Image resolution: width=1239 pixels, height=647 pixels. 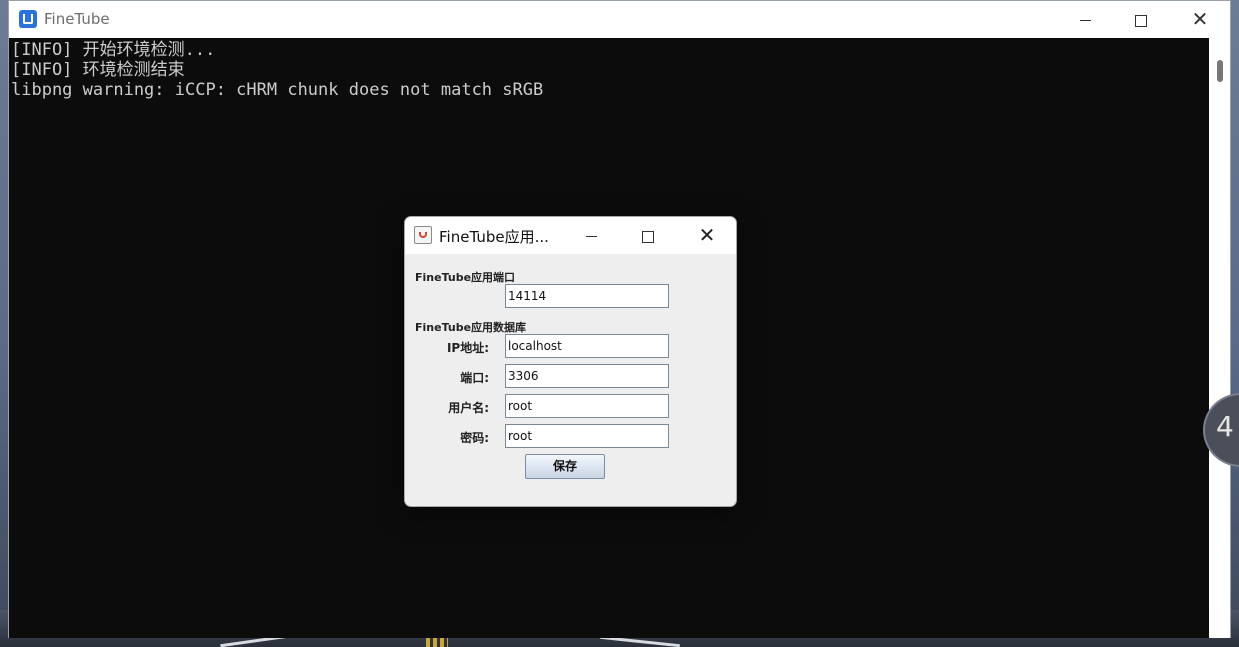 What do you see at coordinates (474, 378) in the screenshot?
I see `db-port-label: 端口:` at bounding box center [474, 378].